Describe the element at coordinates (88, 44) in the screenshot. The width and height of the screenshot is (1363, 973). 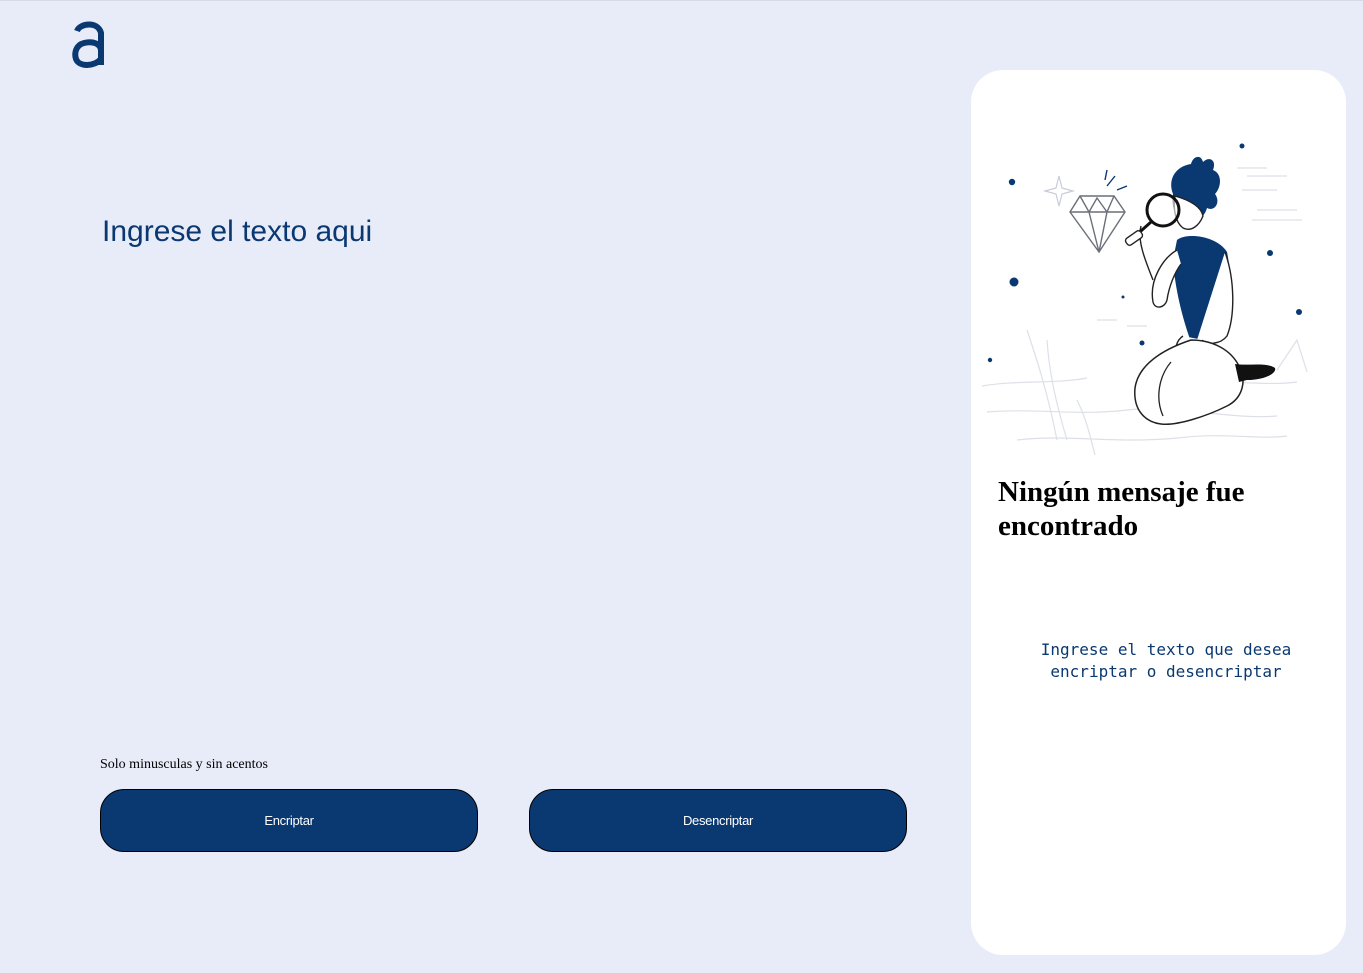
I see `alura-a-logo-icon` at that location.